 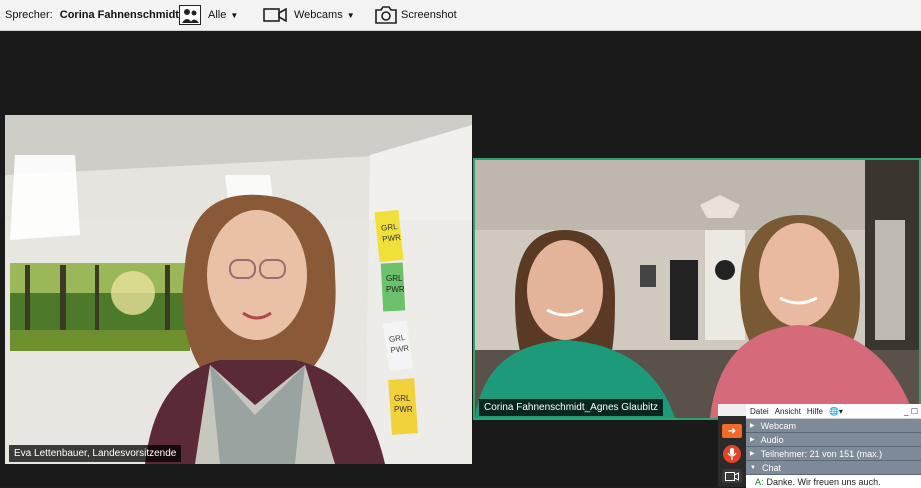 What do you see at coordinates (821, 453) in the screenshot?
I see `section-participants-label: Teilnehmer: 21 von 151 (max.)` at bounding box center [821, 453].